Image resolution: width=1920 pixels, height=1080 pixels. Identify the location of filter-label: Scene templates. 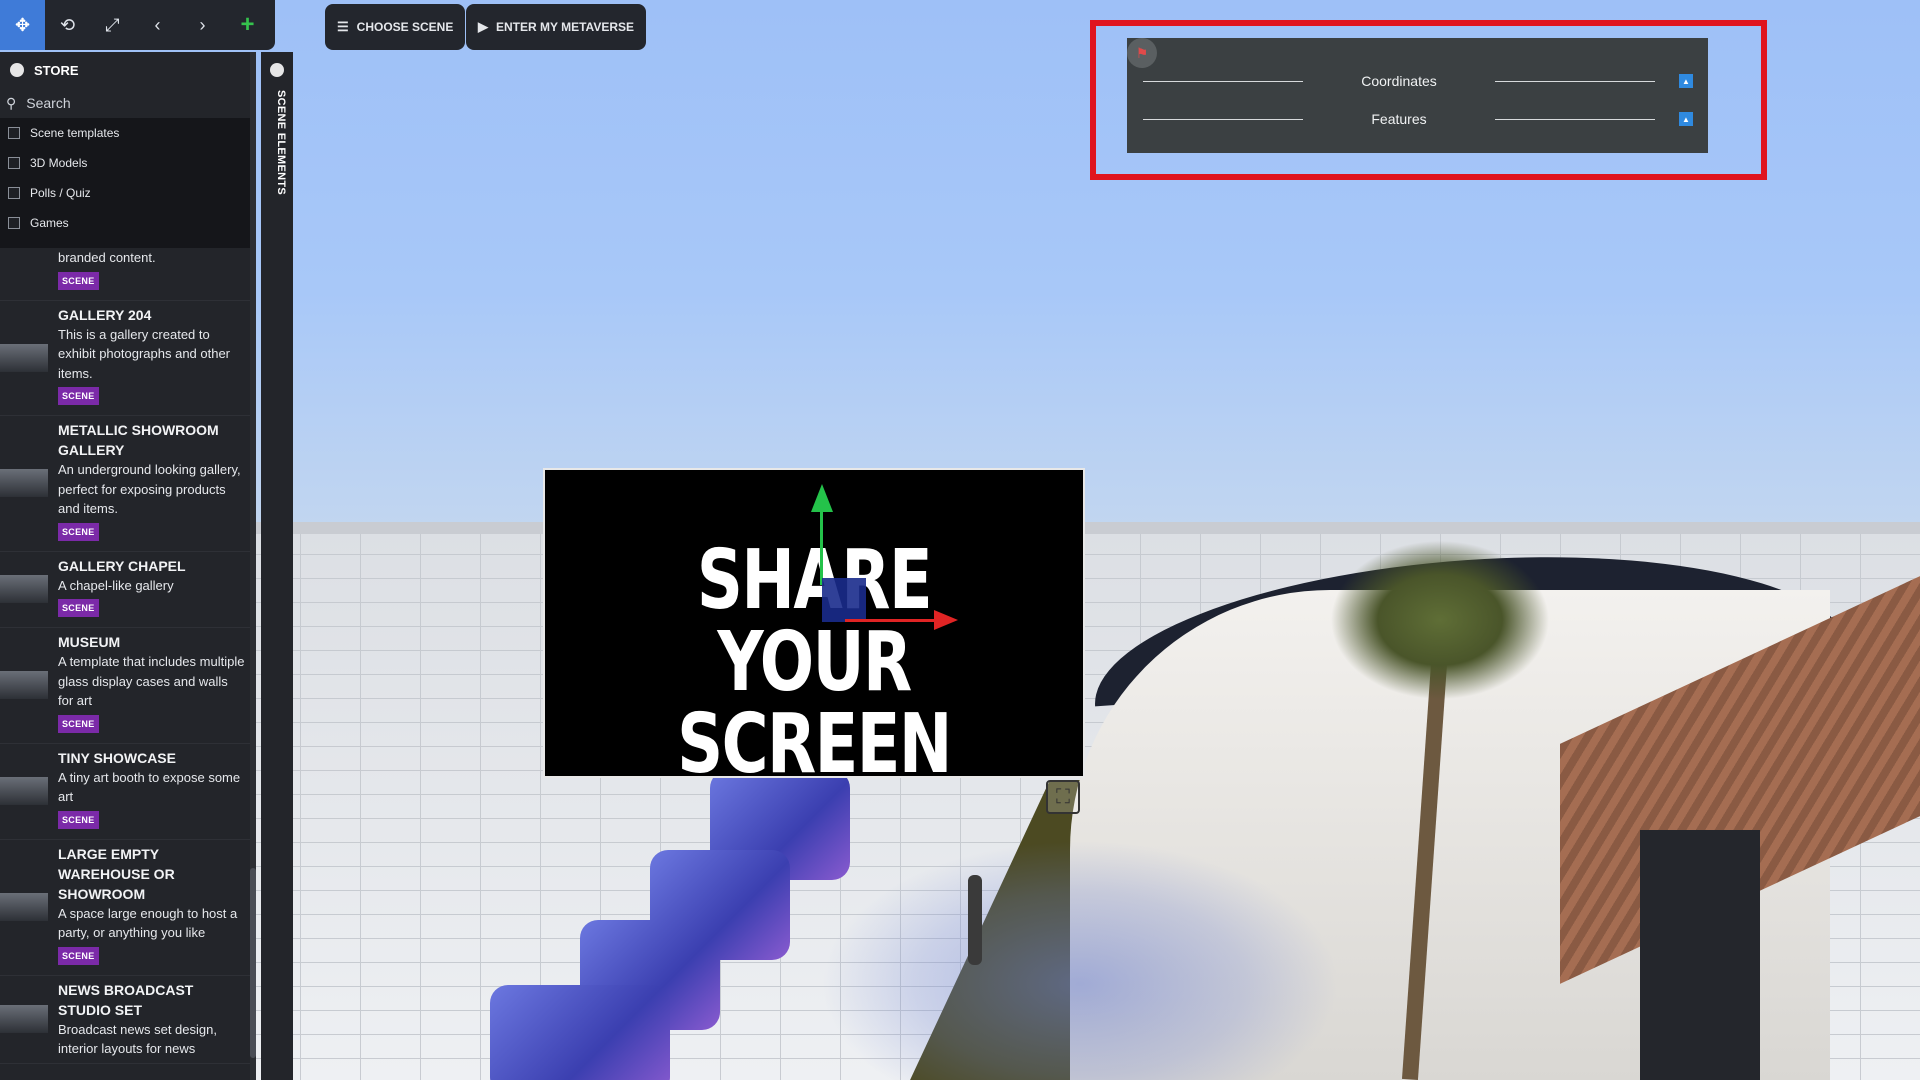
(75, 133).